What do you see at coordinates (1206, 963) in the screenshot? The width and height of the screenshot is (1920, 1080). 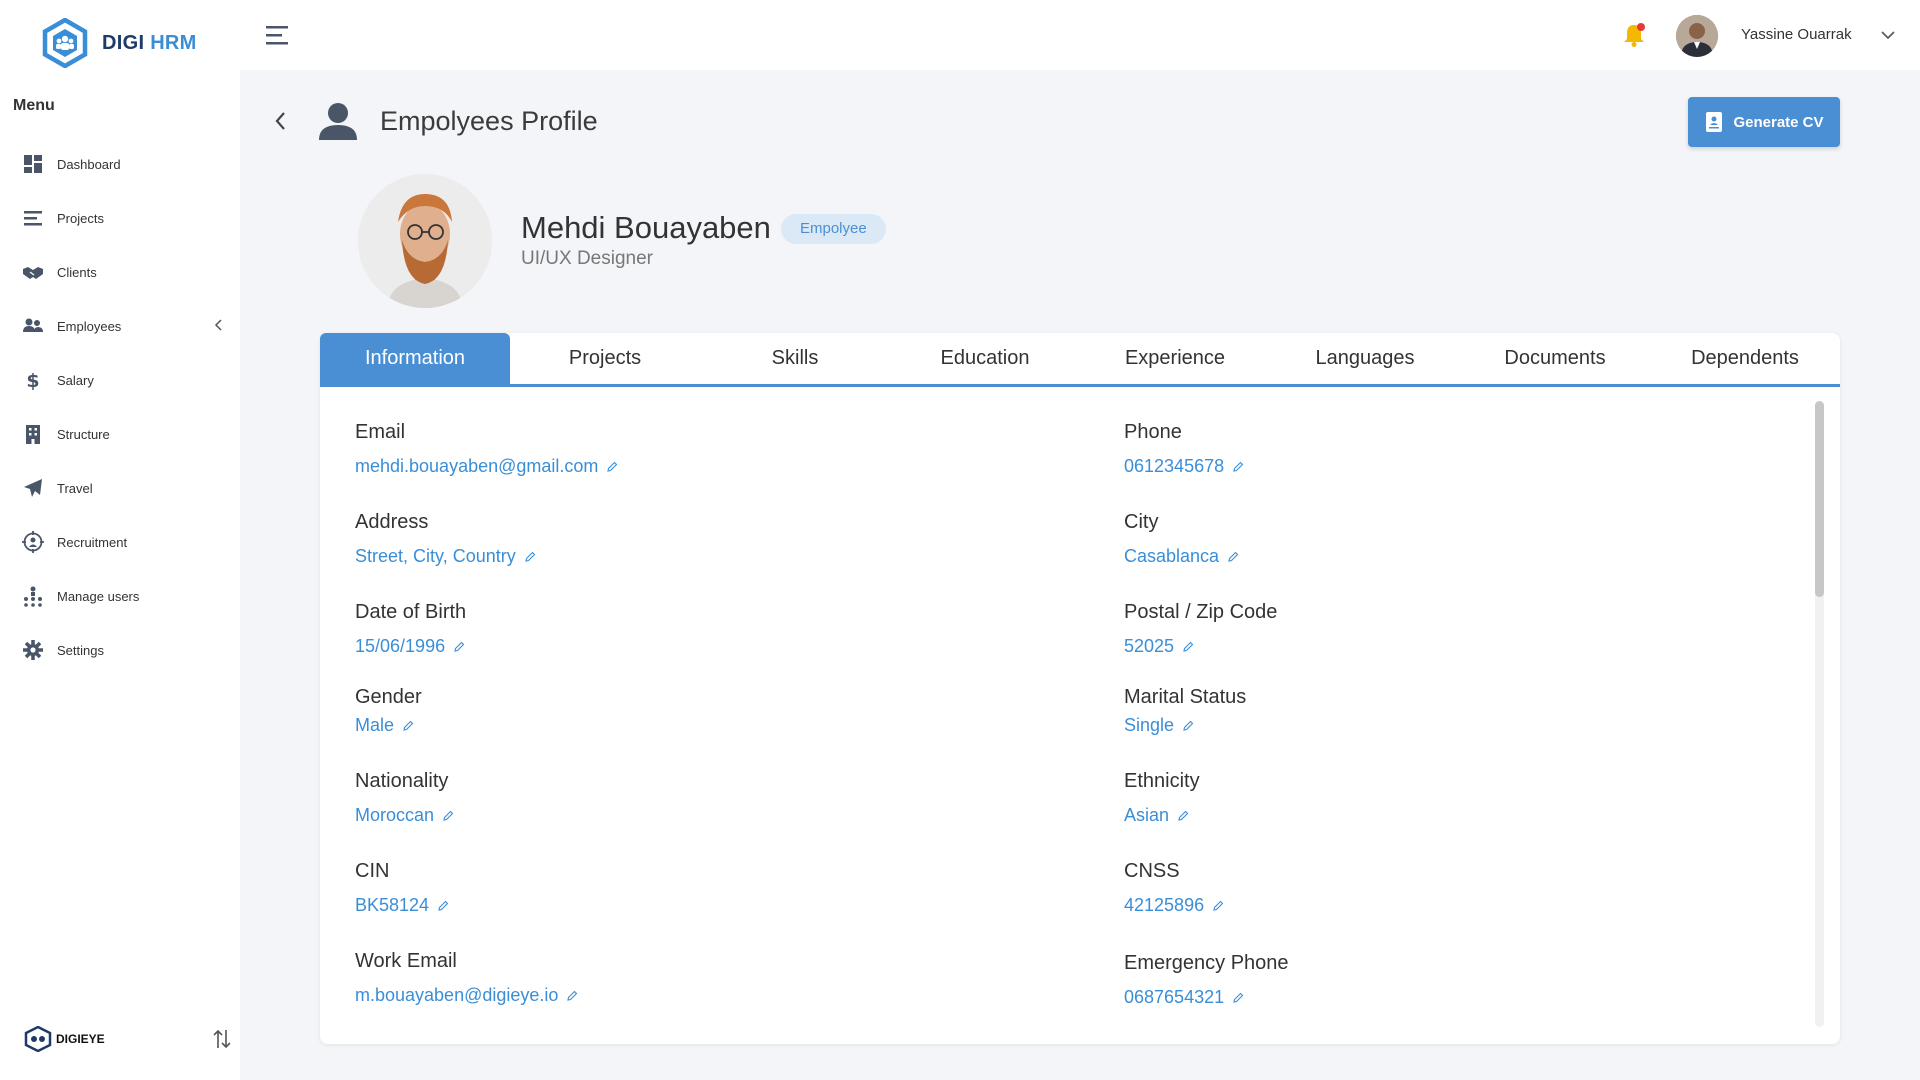 I see `field-label: Emergency Phone` at bounding box center [1206, 963].